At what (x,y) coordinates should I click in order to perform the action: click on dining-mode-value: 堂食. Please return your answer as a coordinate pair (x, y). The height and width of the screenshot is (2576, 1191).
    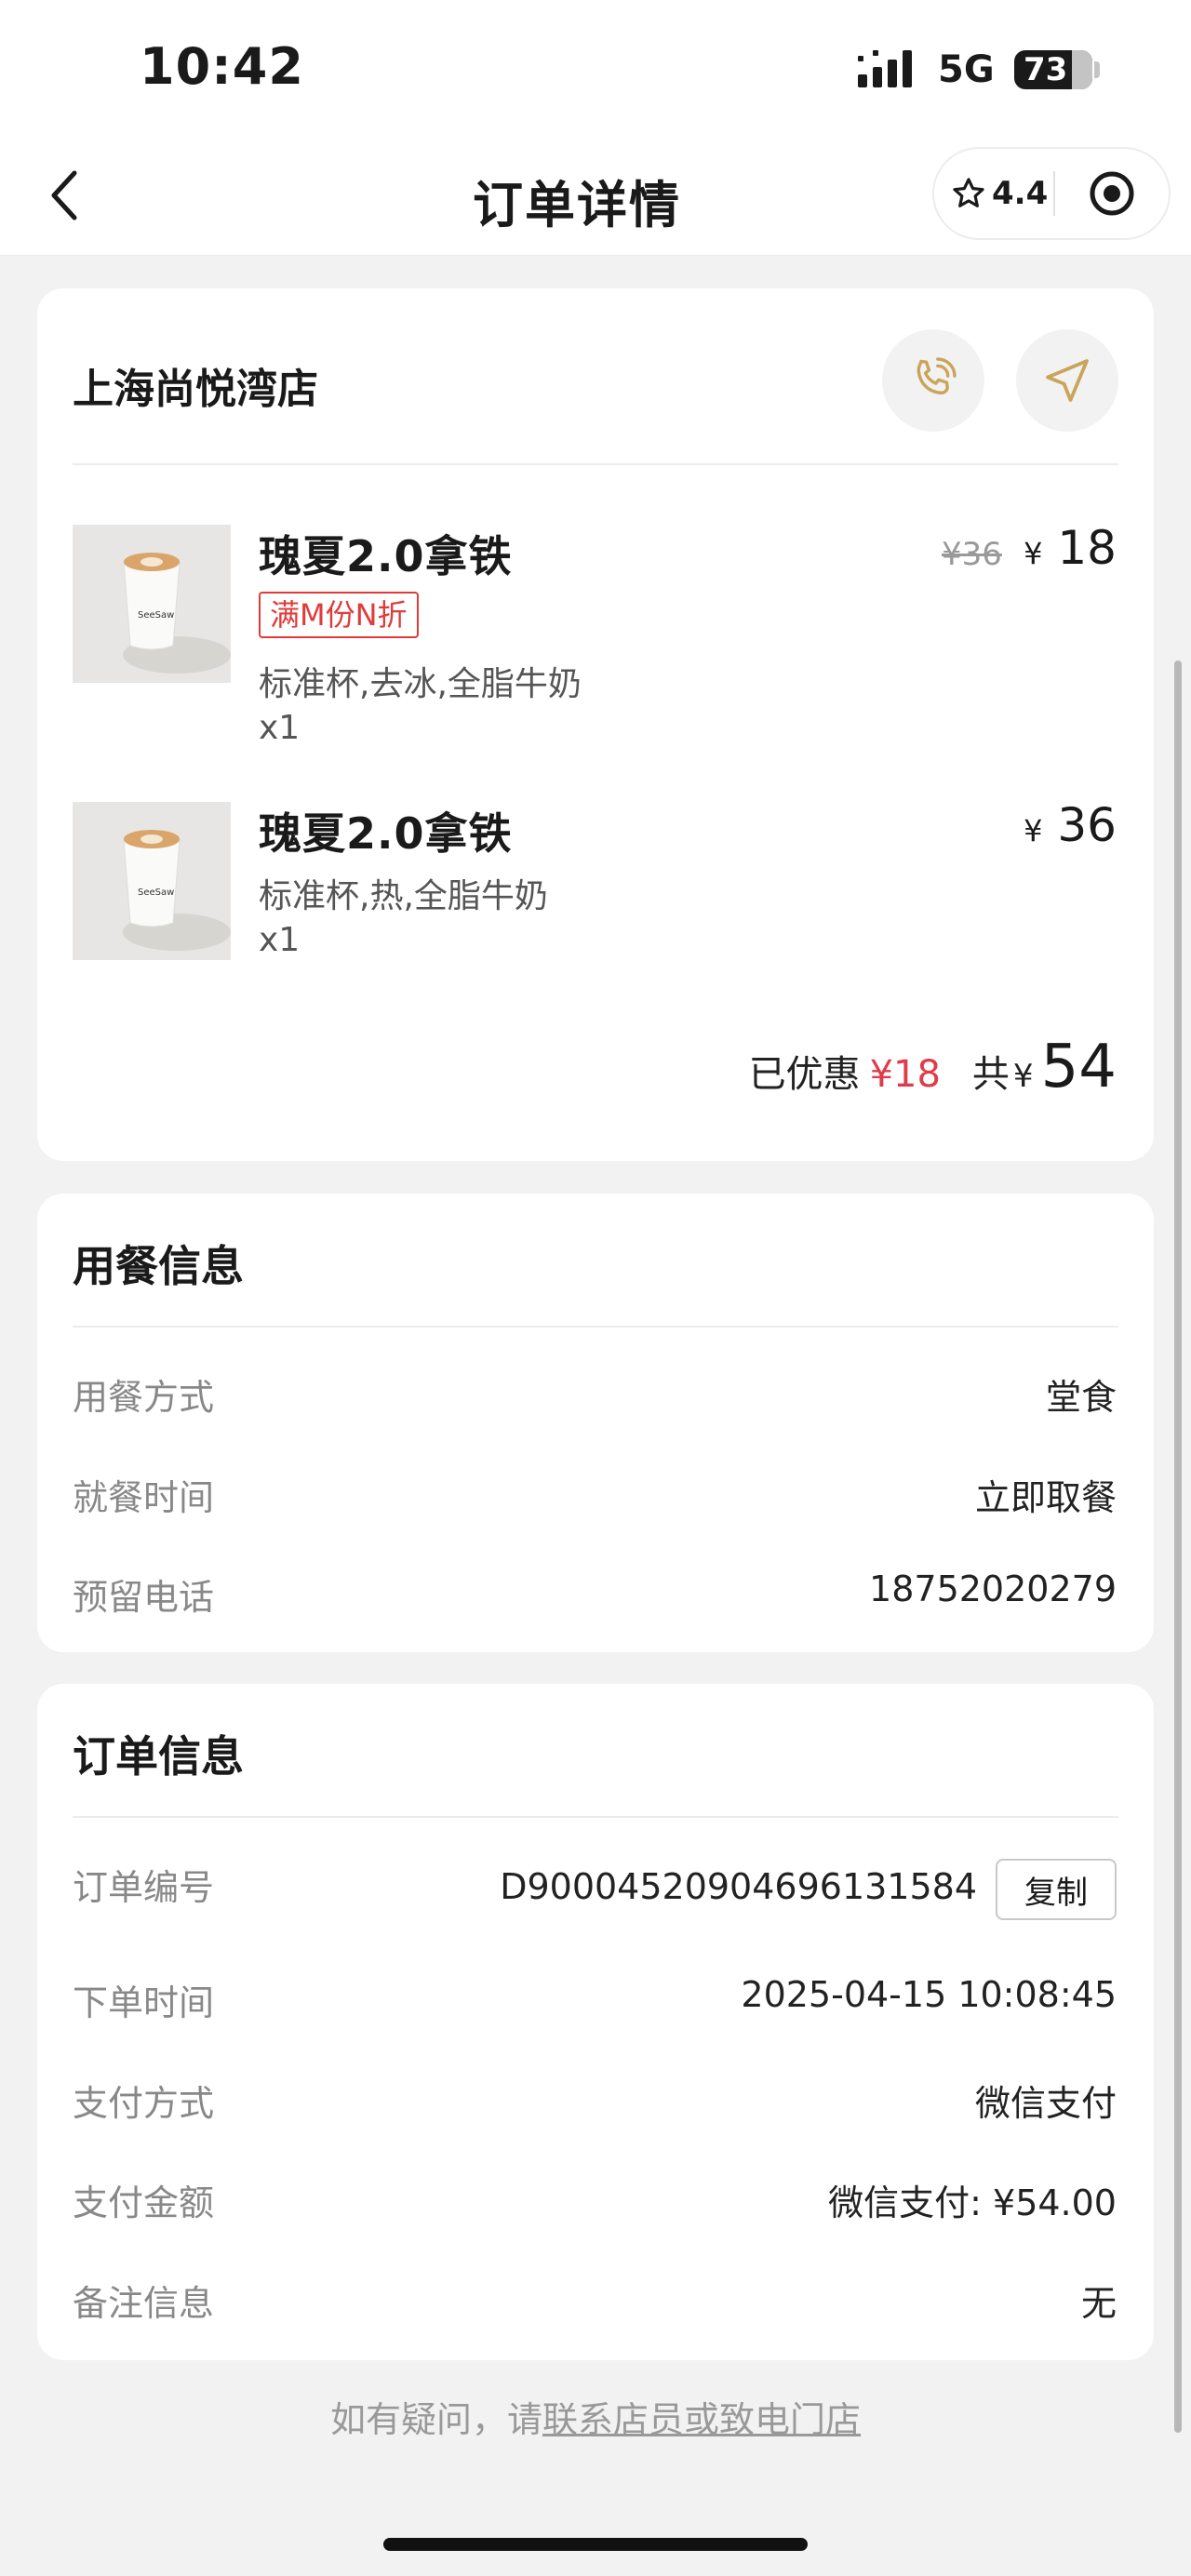
    Looking at the image, I should click on (1081, 1397).